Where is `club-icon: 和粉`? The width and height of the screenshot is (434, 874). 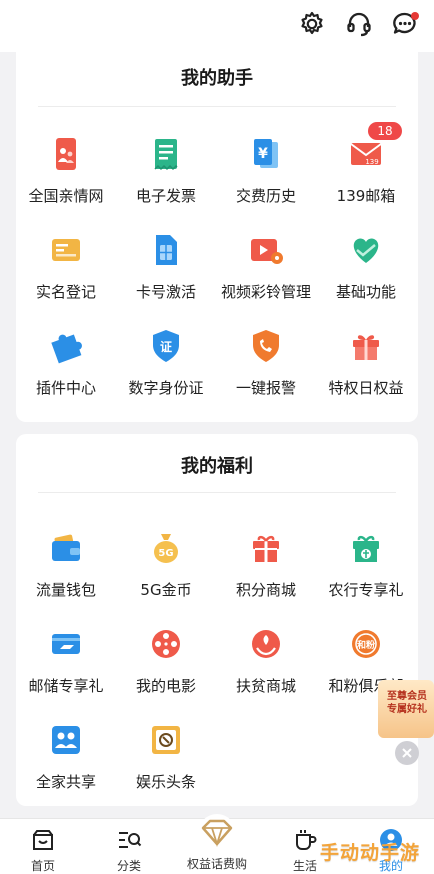
club-icon: 和粉 is located at coordinates (366, 644).